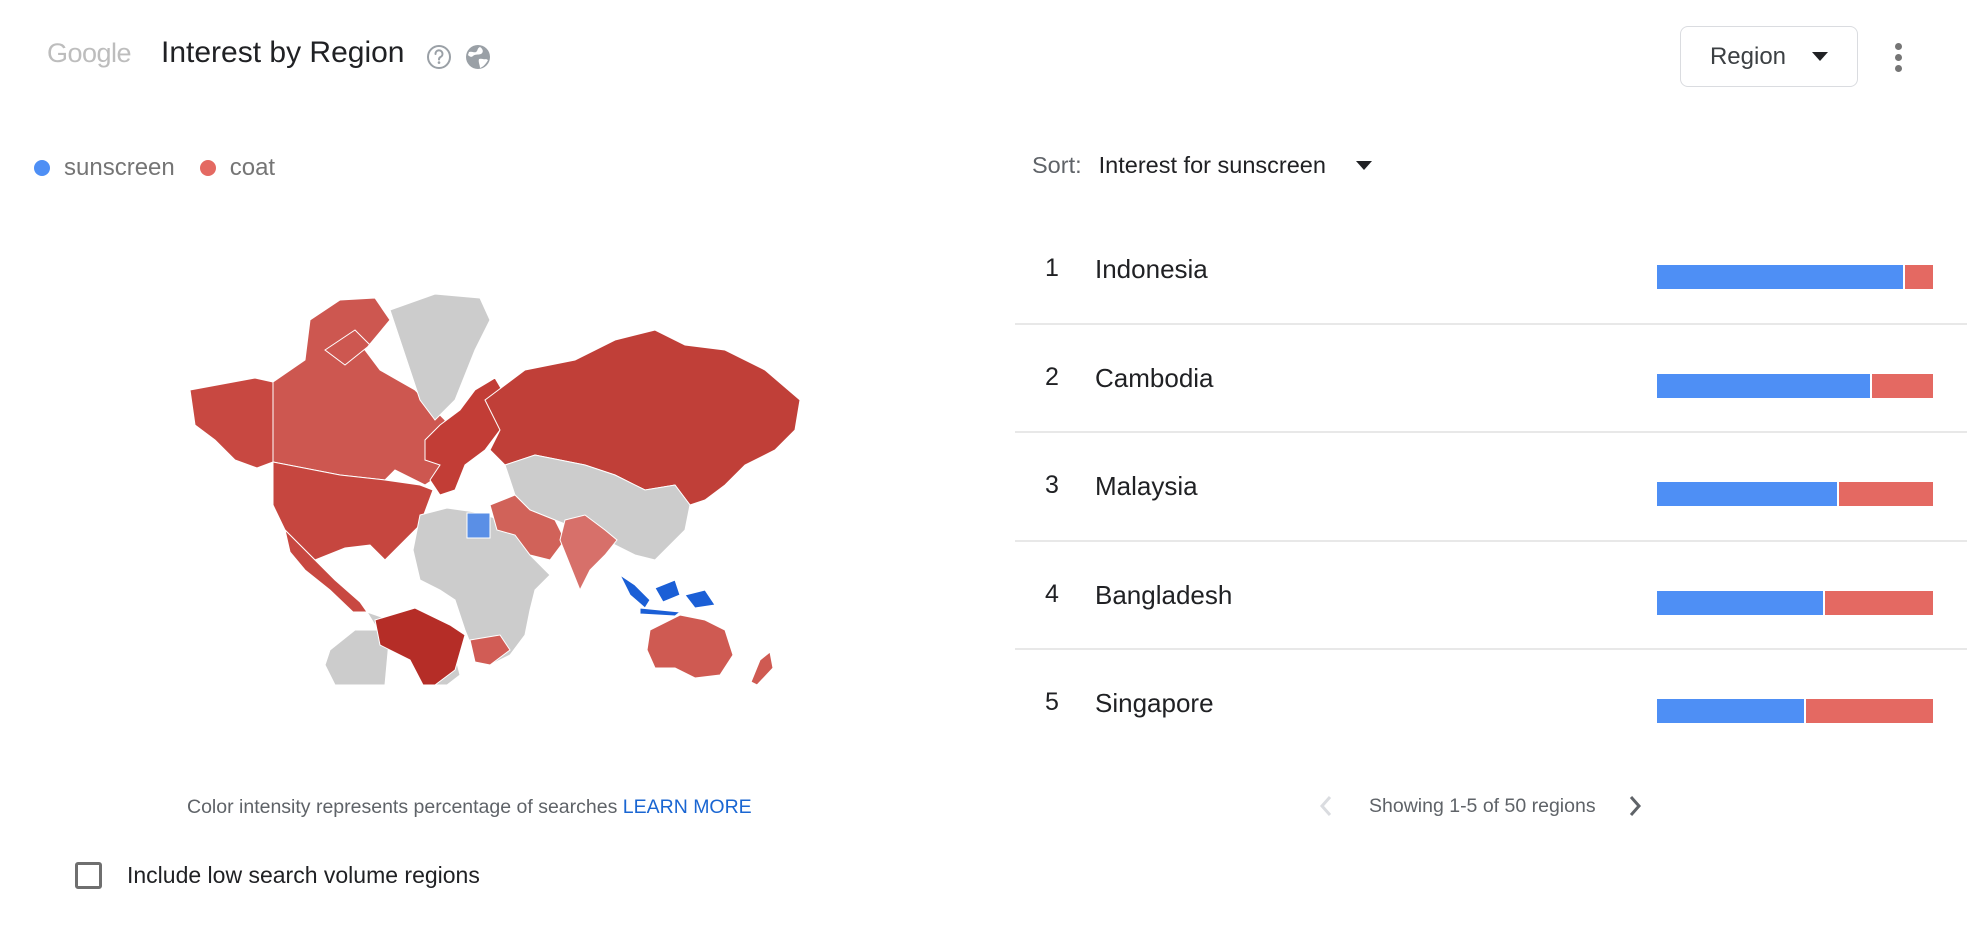 The height and width of the screenshot is (946, 1967). Describe the element at coordinates (303, 875) in the screenshot. I see `low-volume-checkbox-label: Include low search volume regions` at that location.